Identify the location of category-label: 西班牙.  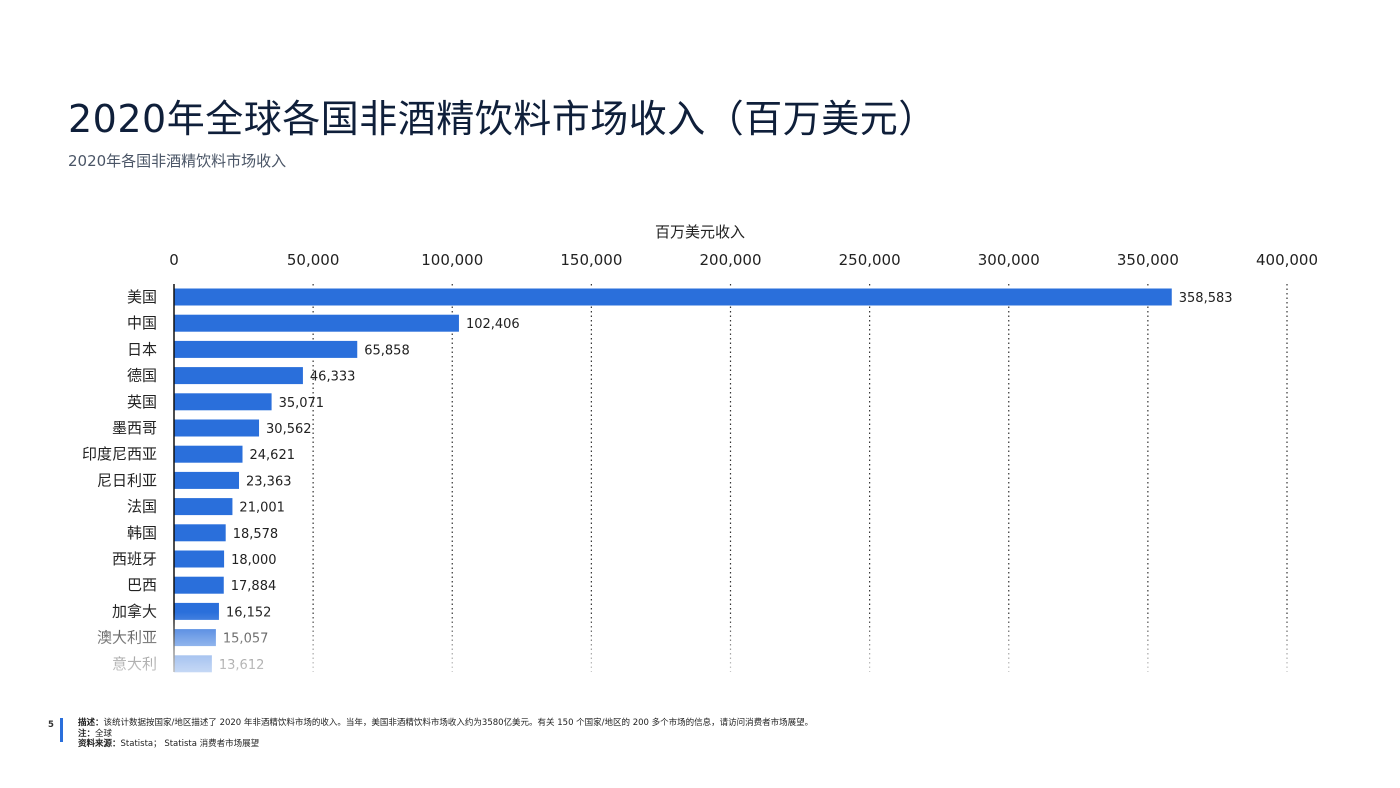
(134, 559).